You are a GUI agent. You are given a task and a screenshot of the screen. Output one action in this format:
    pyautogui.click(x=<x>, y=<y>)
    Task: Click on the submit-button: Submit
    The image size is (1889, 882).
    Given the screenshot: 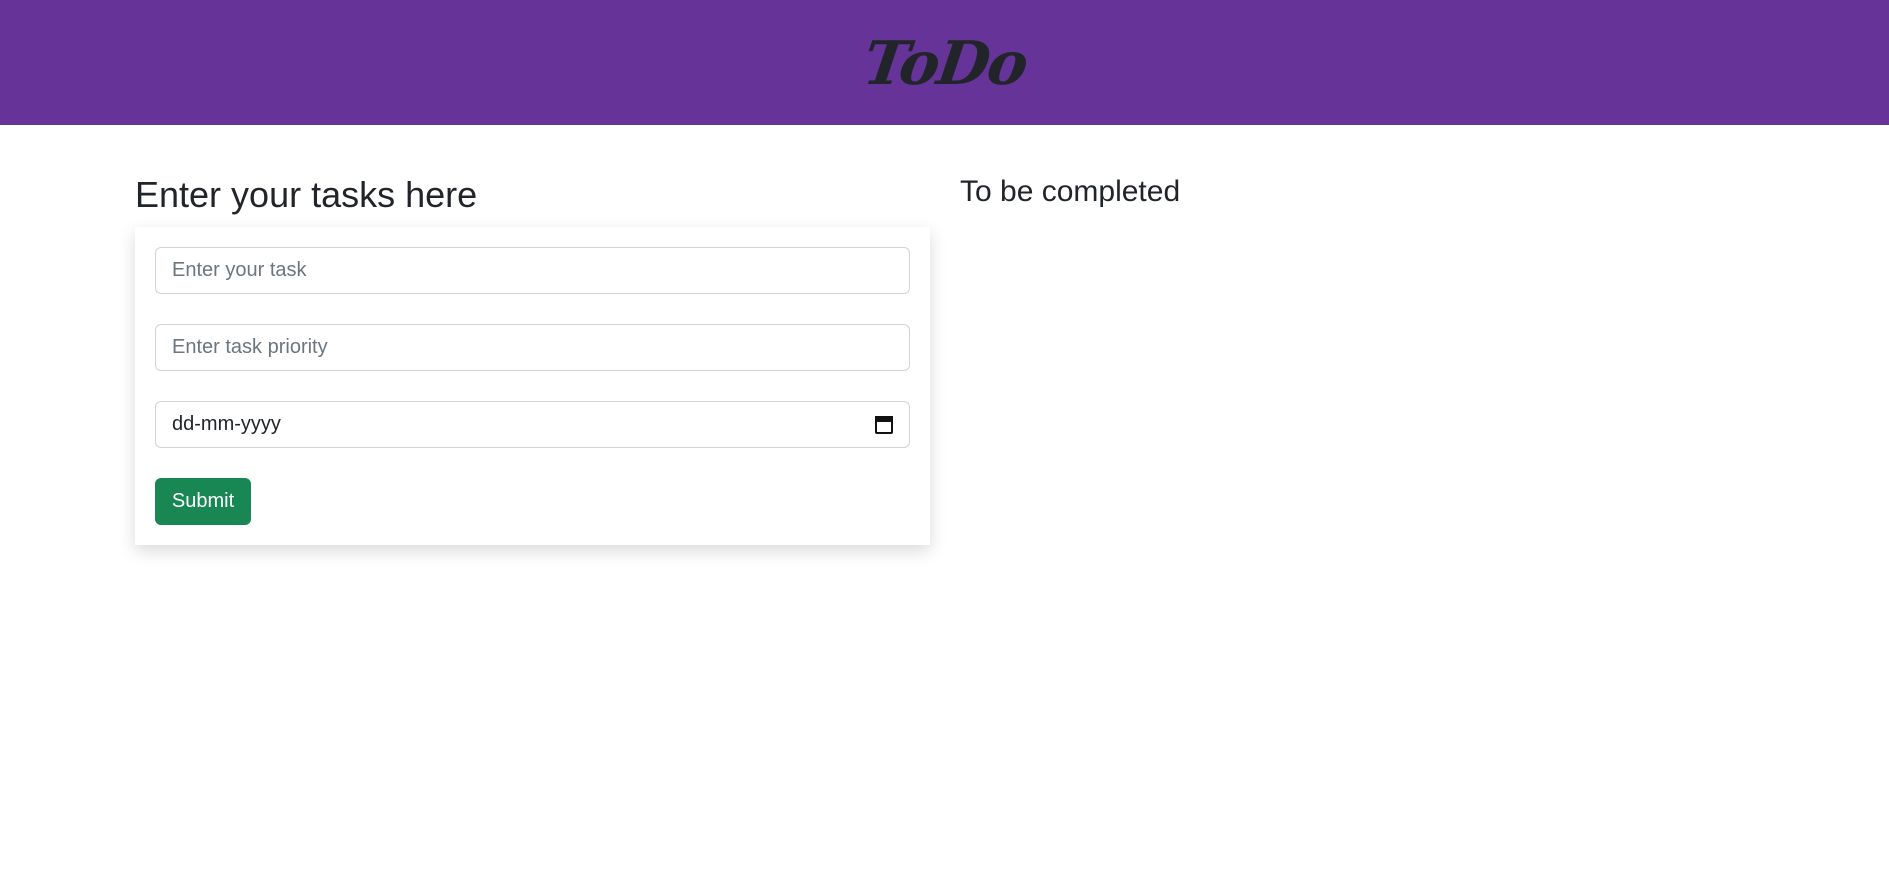 What is the action you would take?
    pyautogui.click(x=203, y=501)
    